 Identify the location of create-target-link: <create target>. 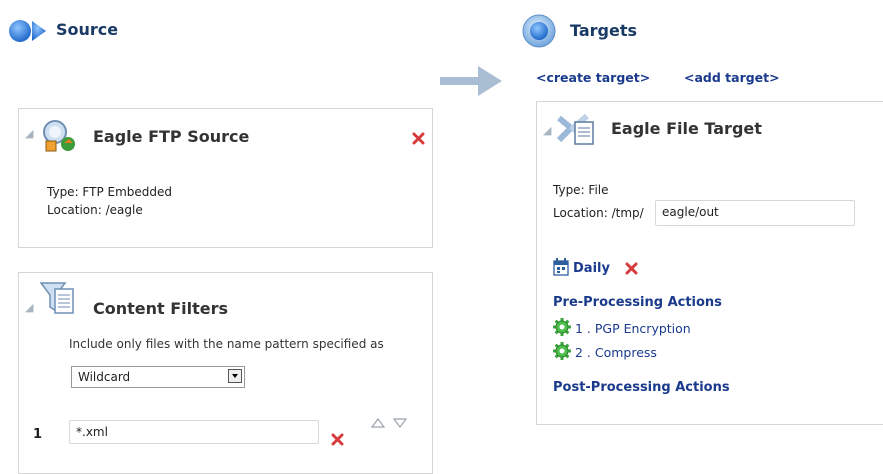
(593, 77).